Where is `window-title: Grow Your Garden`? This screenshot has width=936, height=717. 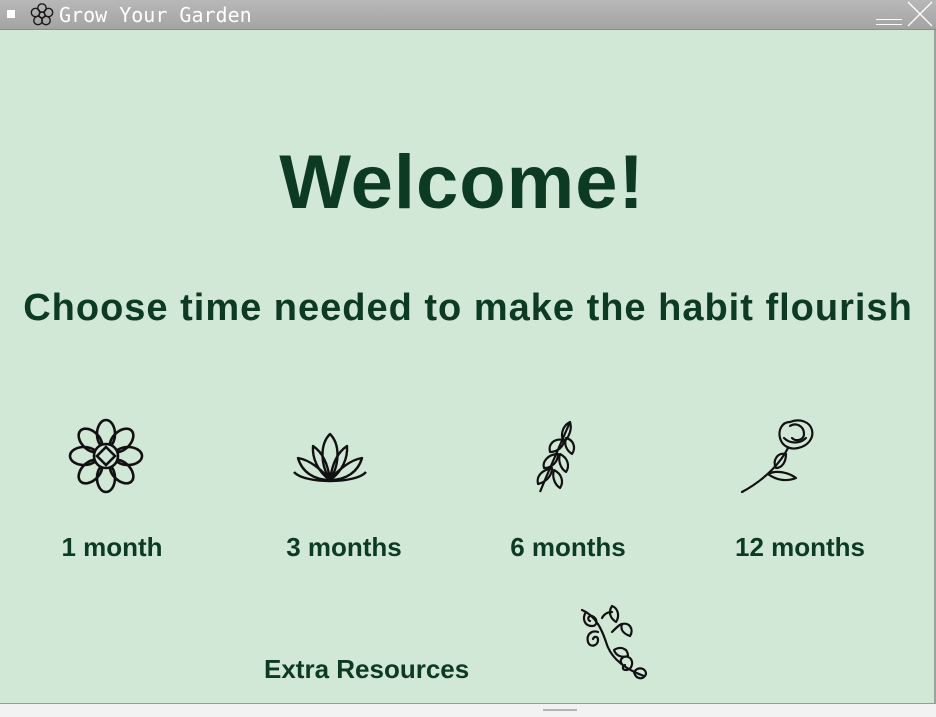 window-title: Grow Your Garden is located at coordinates (155, 15).